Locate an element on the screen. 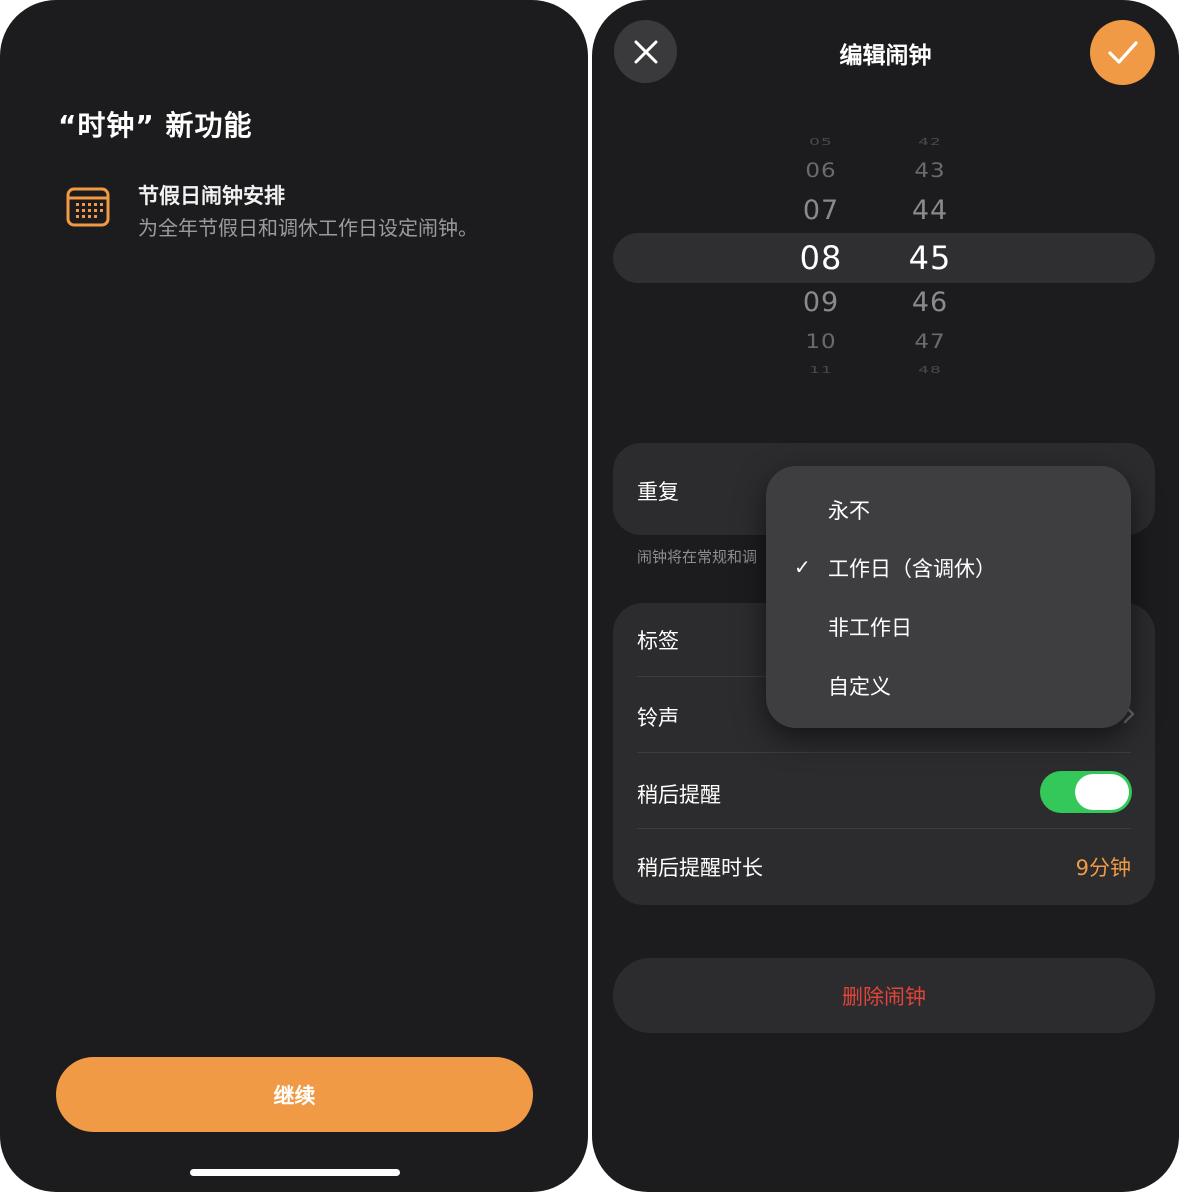  minute-option: 47 is located at coordinates (930, 342).